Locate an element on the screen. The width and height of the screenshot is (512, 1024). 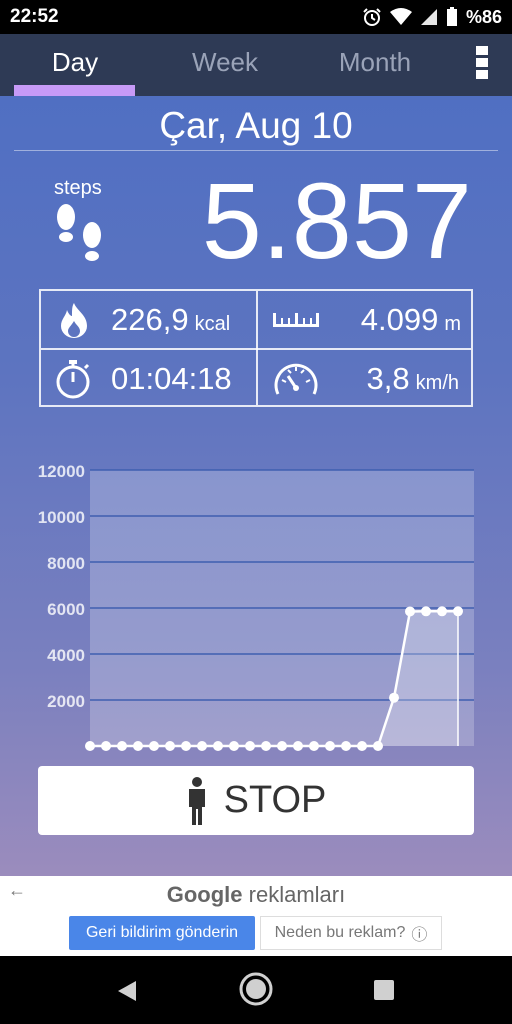
wifi-icon is located at coordinates (400, 17).